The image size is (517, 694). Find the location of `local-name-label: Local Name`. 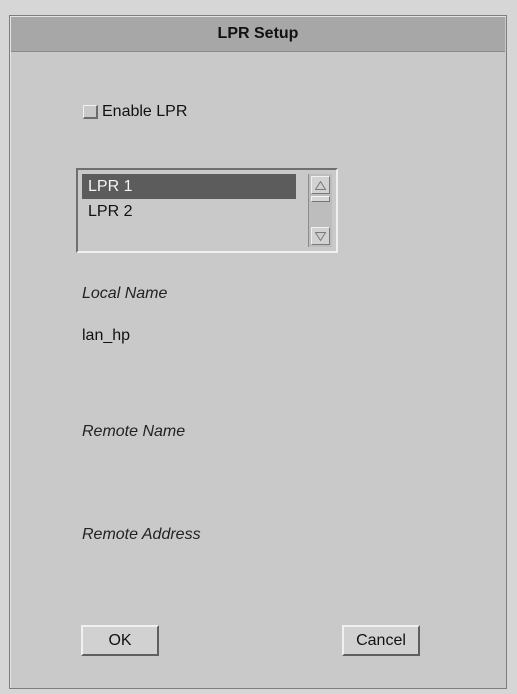

local-name-label: Local Name is located at coordinates (125, 293).